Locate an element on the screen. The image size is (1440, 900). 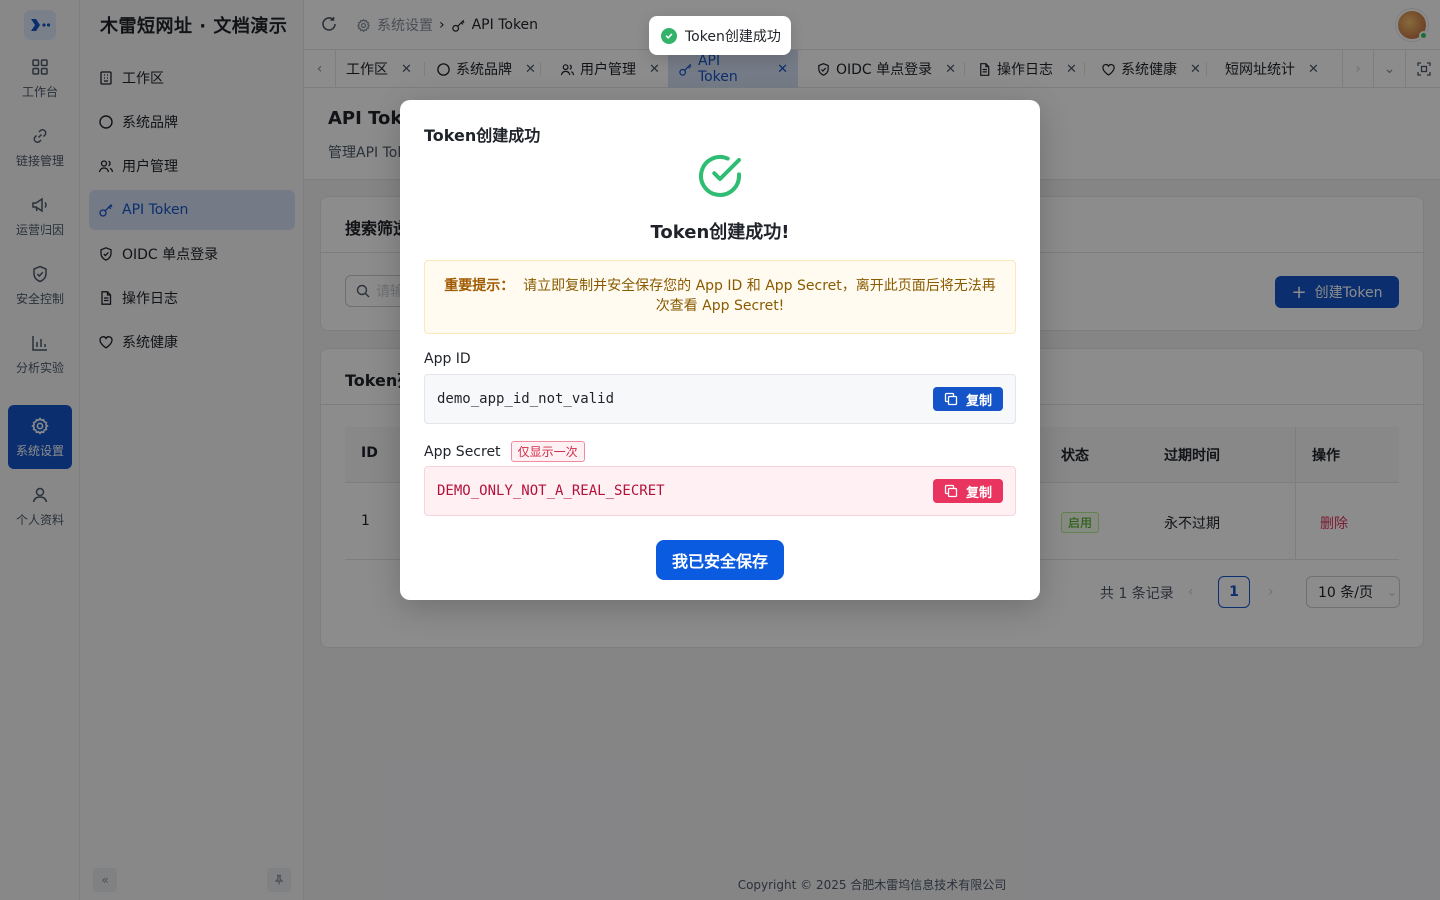
confirm-saved-button: 我已安全保存 is located at coordinates (720, 560).